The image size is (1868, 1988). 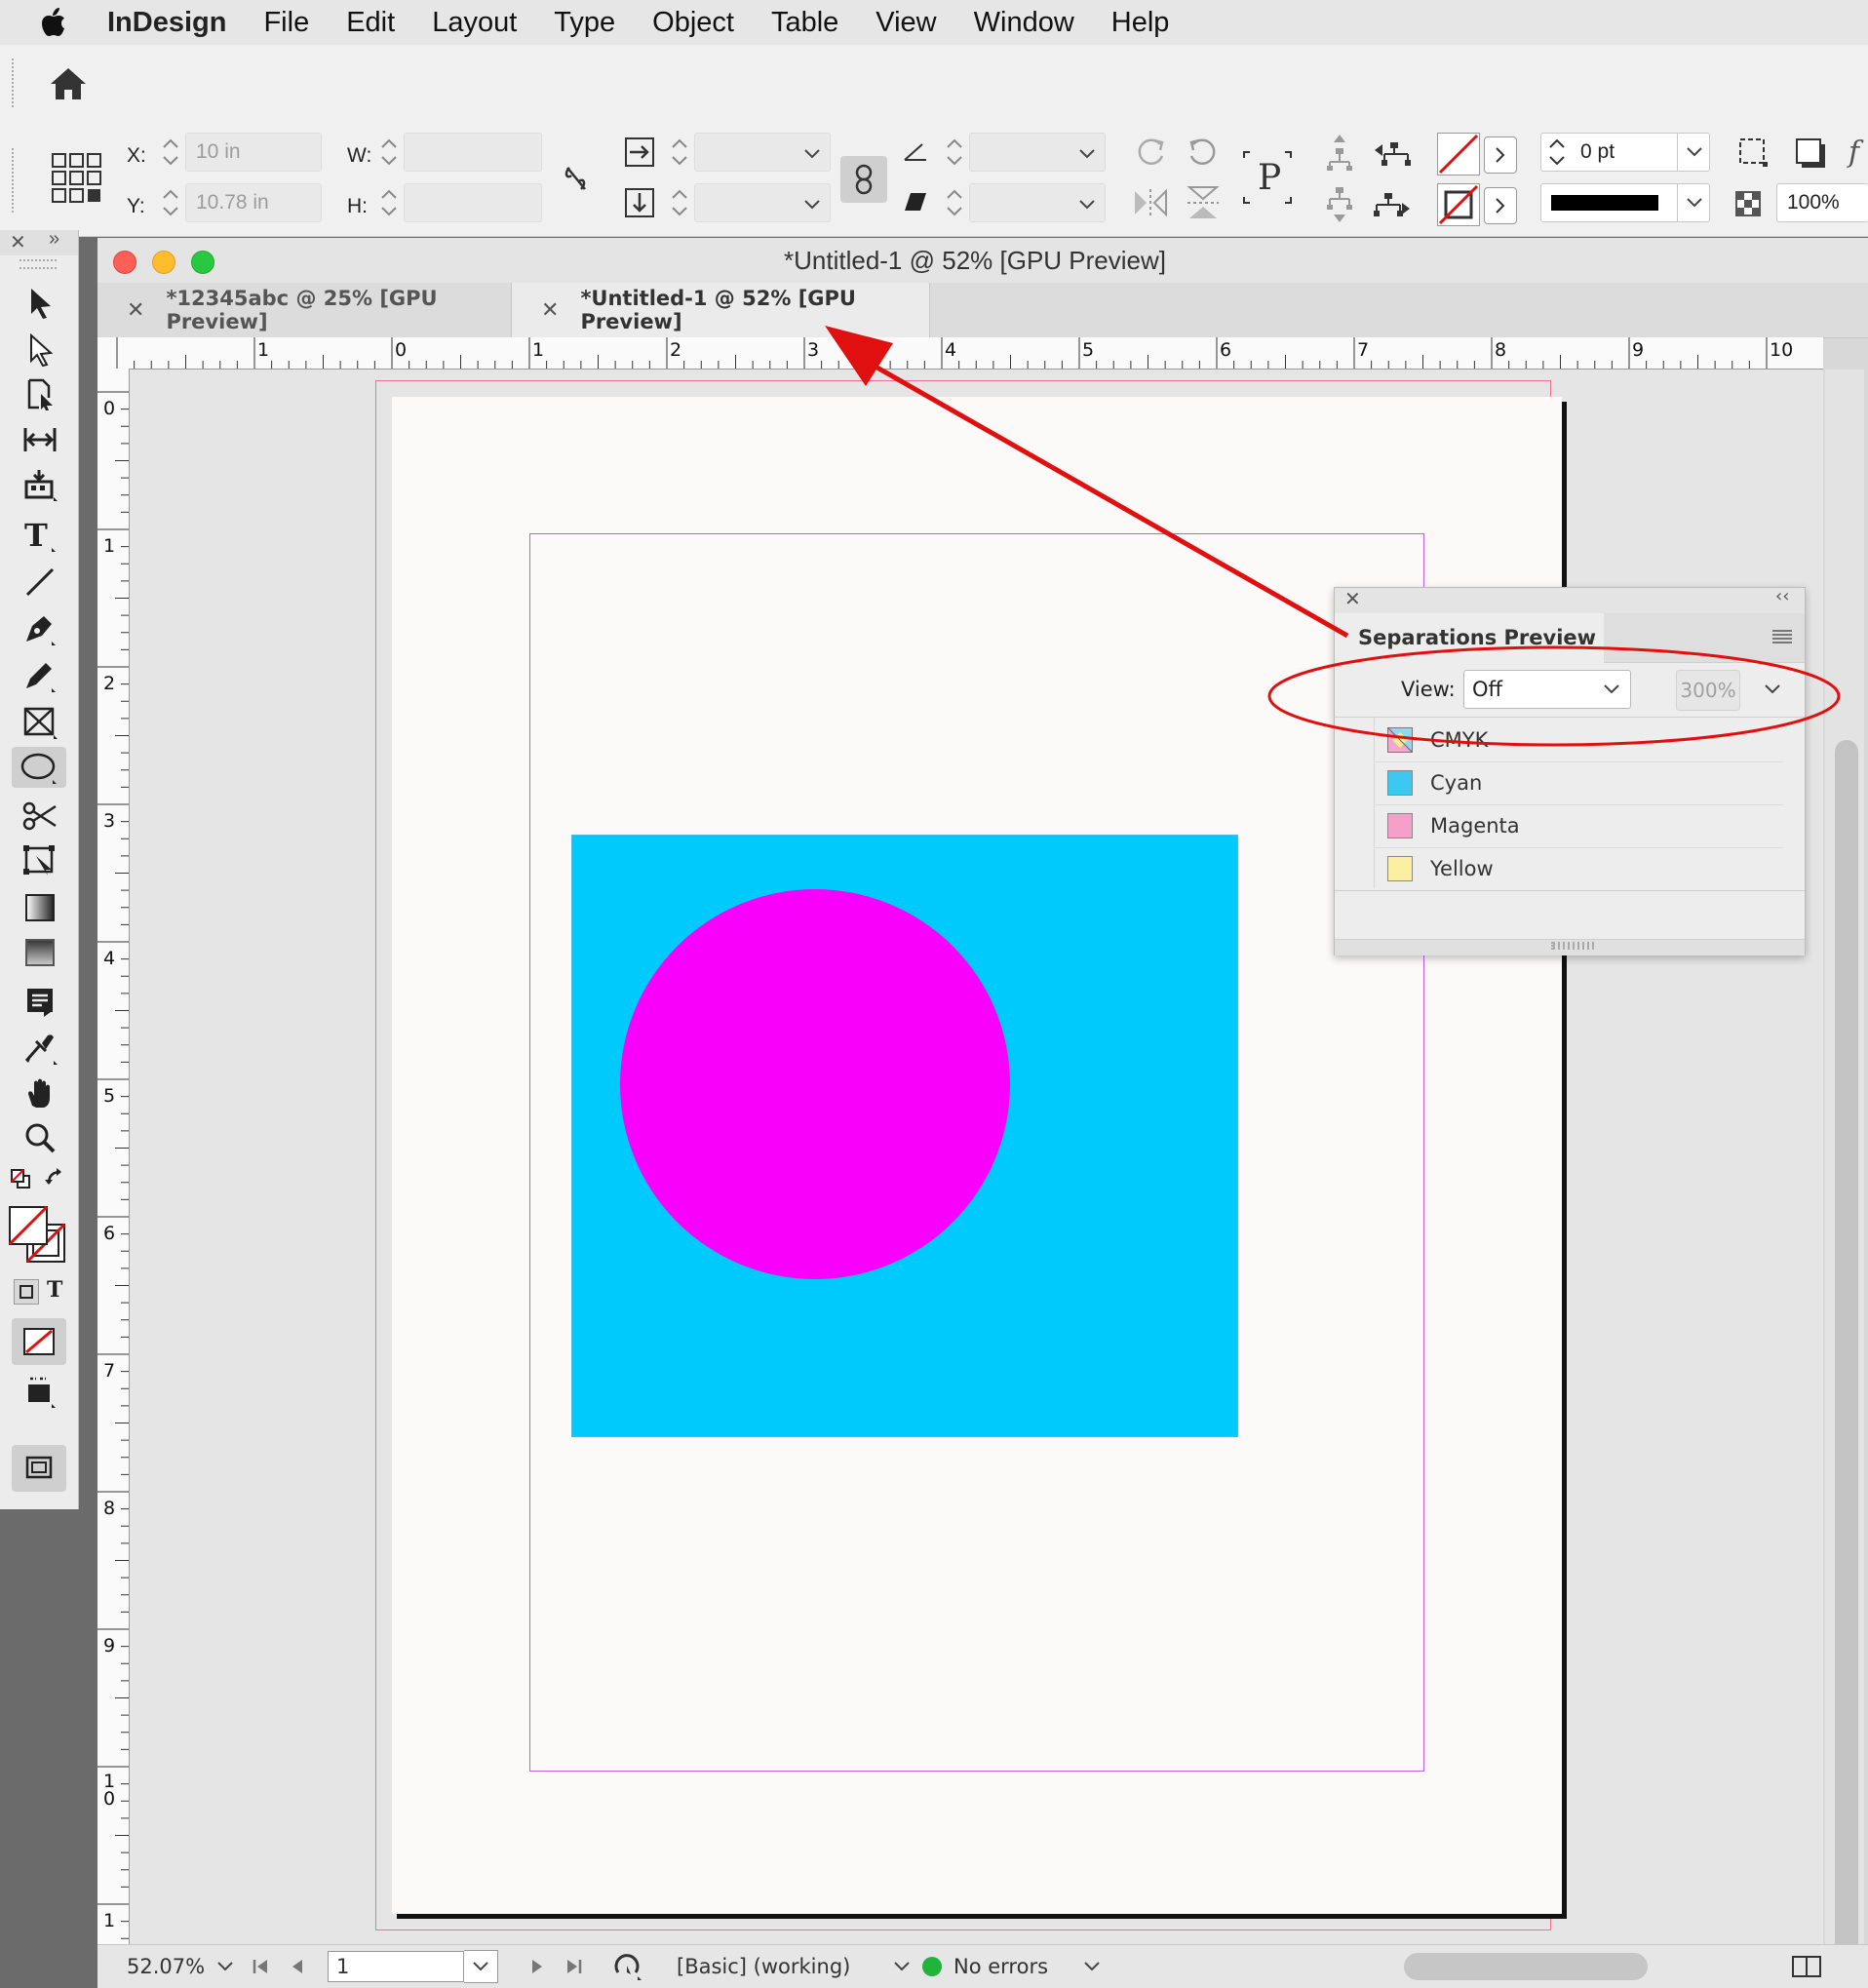 What do you see at coordinates (297, 1966) in the screenshot?
I see `previous-page-icon` at bounding box center [297, 1966].